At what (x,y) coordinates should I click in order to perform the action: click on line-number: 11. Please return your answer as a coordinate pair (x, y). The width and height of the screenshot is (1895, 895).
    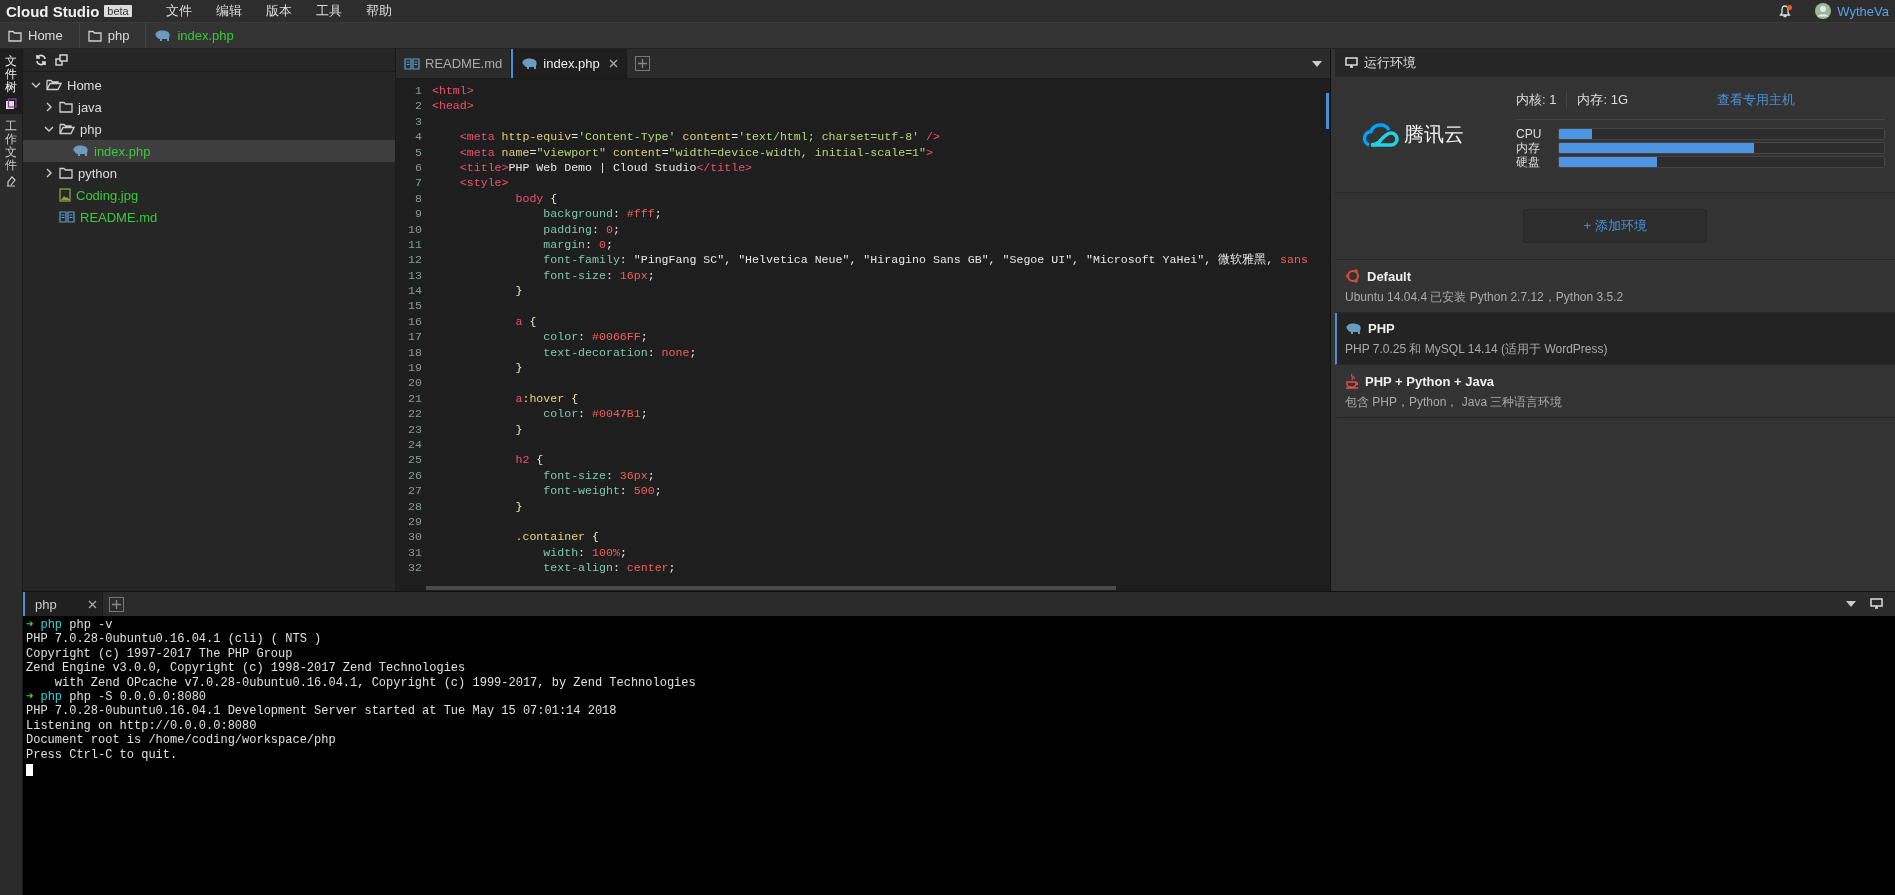
    Looking at the image, I should click on (414, 244).